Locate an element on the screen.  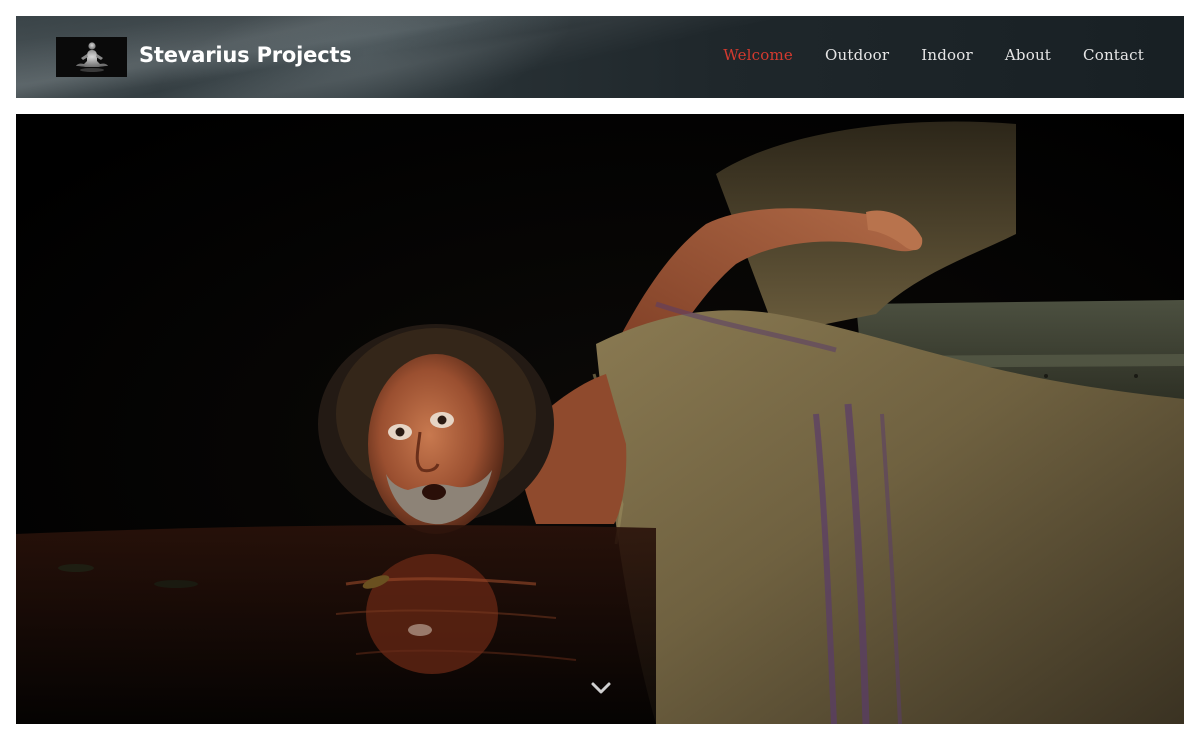
site-logo is located at coordinates (91, 57).